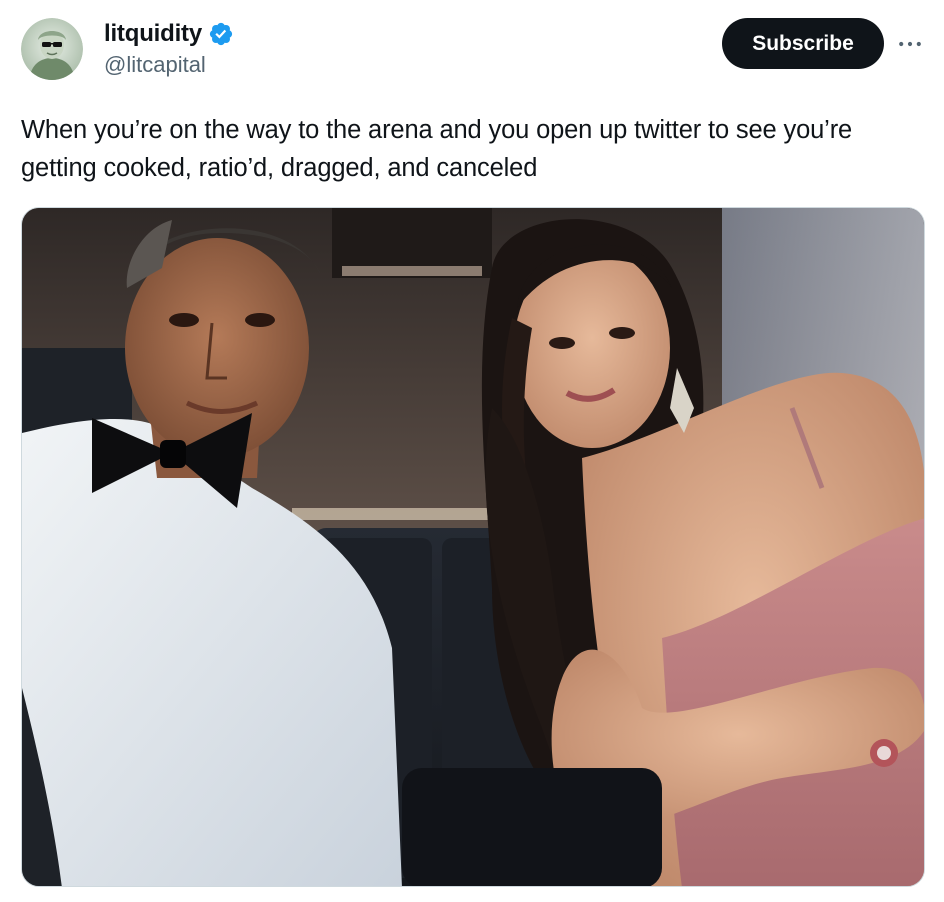 The height and width of the screenshot is (902, 944). I want to click on author-display-name: litquidity, so click(153, 34).